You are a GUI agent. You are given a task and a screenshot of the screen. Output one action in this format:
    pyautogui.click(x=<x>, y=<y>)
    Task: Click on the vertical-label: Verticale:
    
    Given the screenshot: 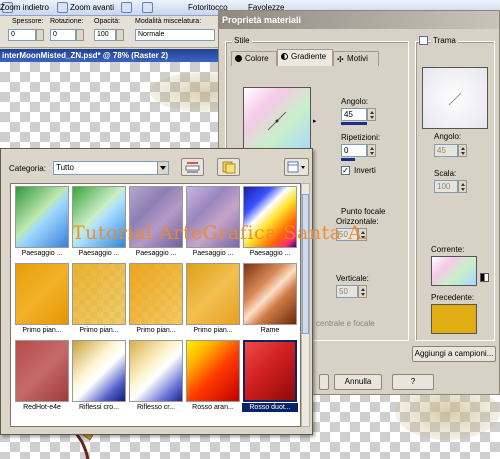 What is the action you would take?
    pyautogui.click(x=352, y=278)
    